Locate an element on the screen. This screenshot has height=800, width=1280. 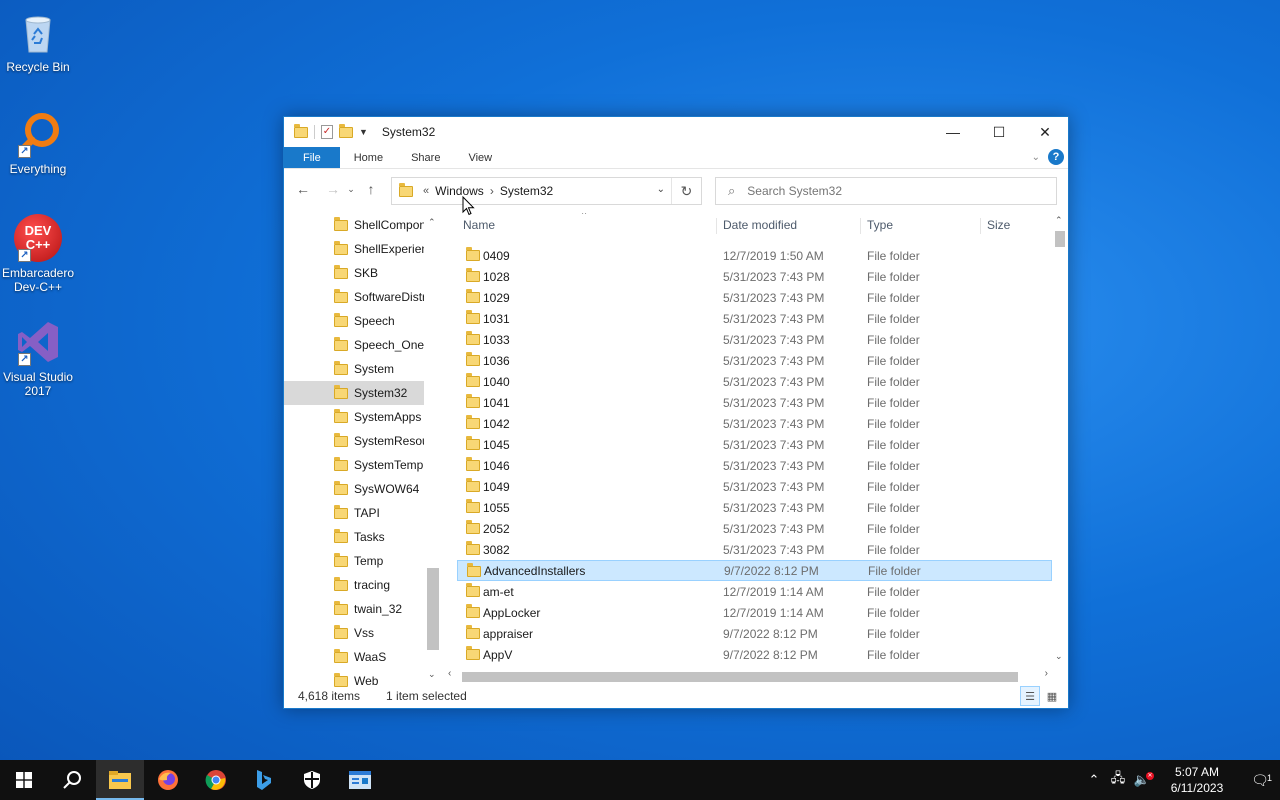
nav-item: Vss is located at coordinates (354, 633).